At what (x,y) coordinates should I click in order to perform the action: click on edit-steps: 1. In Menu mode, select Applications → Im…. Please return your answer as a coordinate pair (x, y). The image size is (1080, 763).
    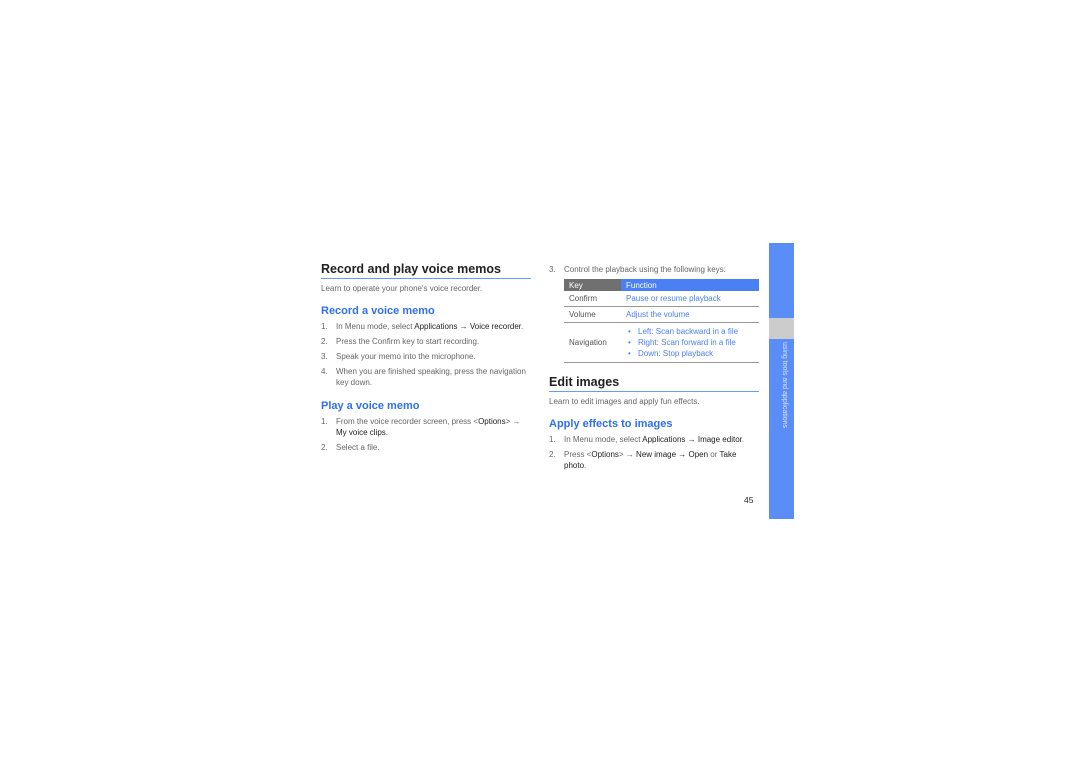
    Looking at the image, I should click on (654, 452).